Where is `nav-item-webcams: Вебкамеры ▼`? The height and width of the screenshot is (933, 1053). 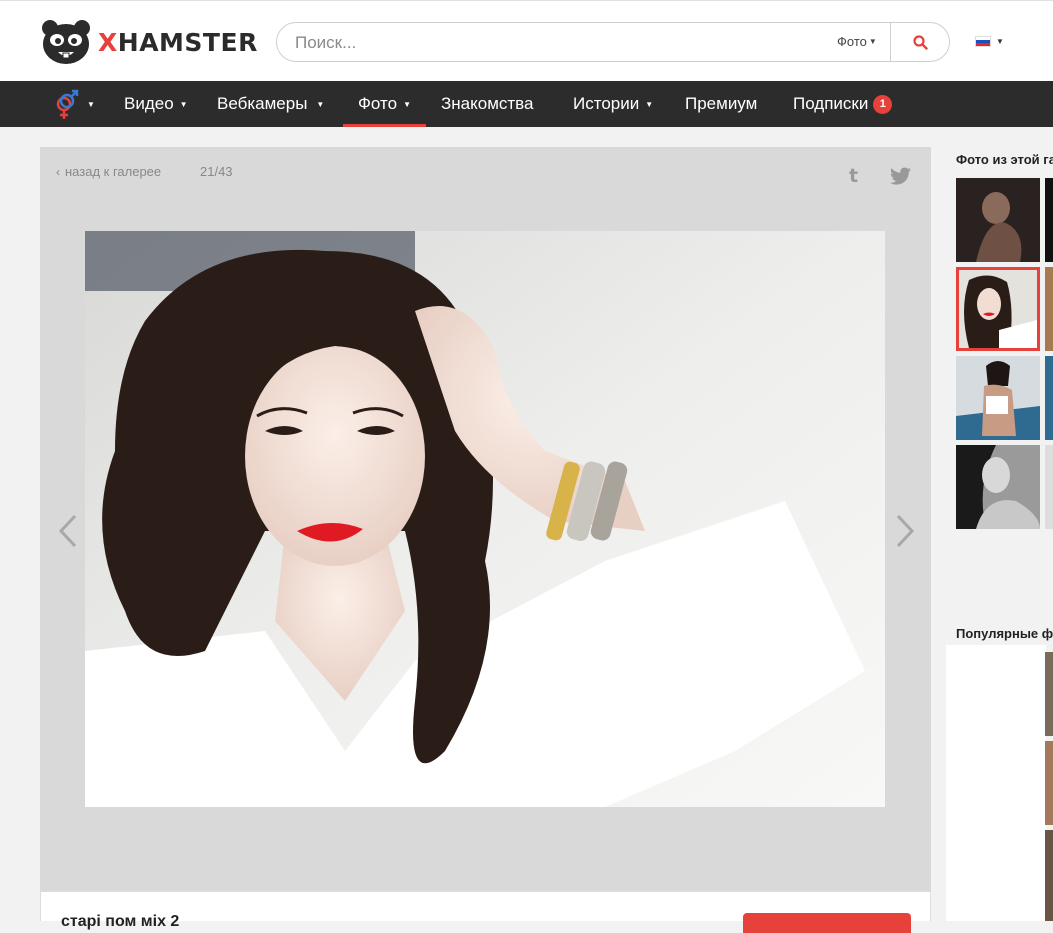
nav-item-webcams: Вебкамеры ▼ is located at coordinates (270, 104).